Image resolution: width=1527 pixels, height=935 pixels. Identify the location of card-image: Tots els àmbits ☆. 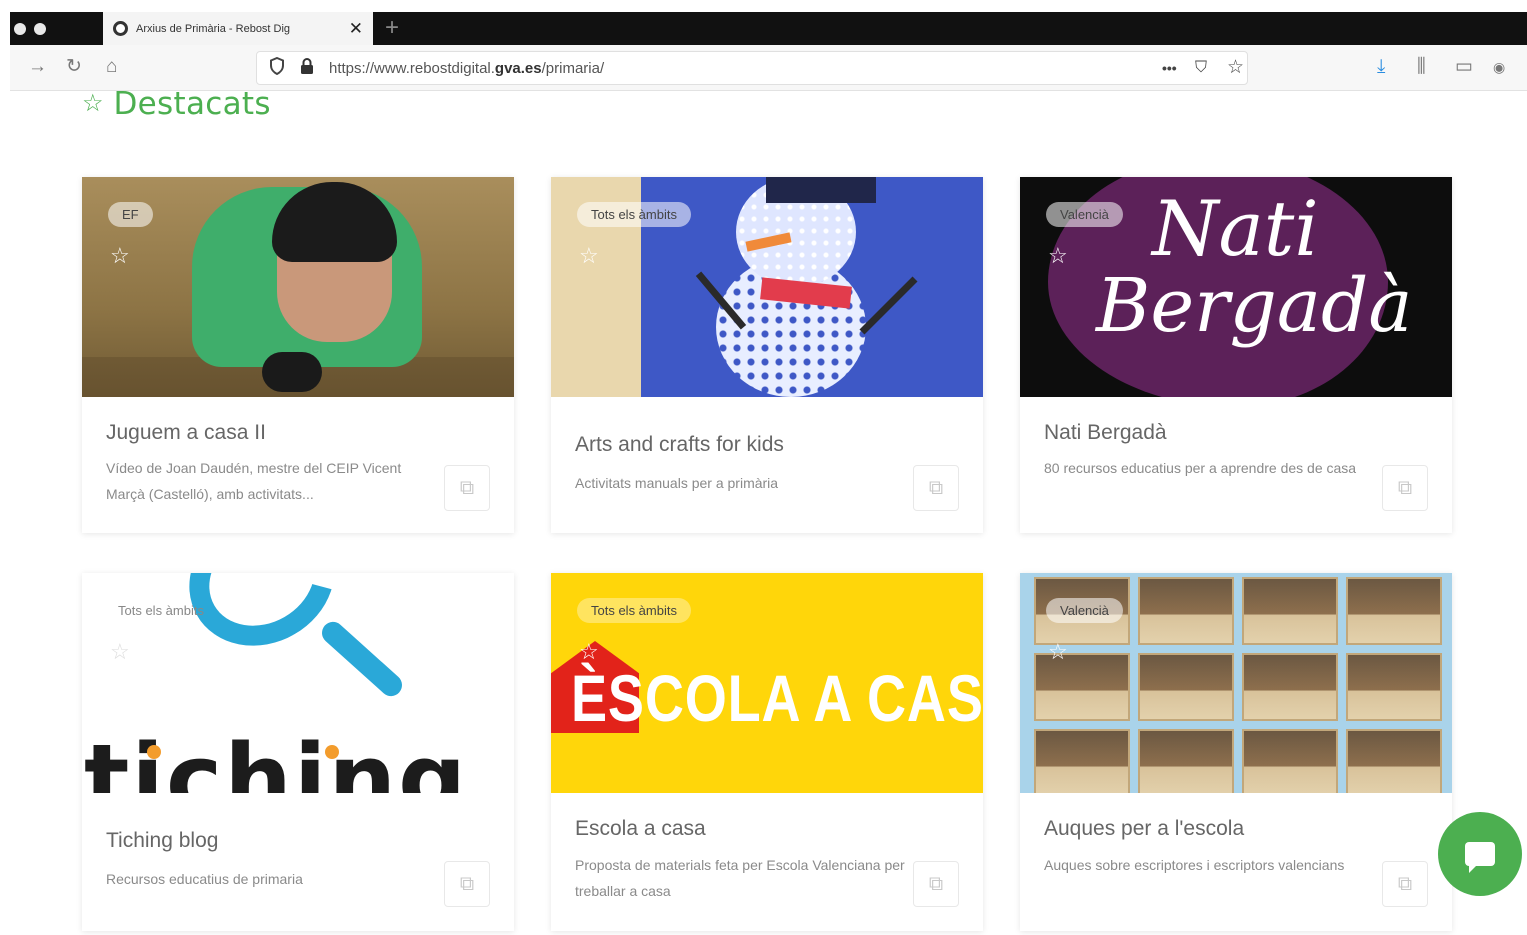
(767, 287).